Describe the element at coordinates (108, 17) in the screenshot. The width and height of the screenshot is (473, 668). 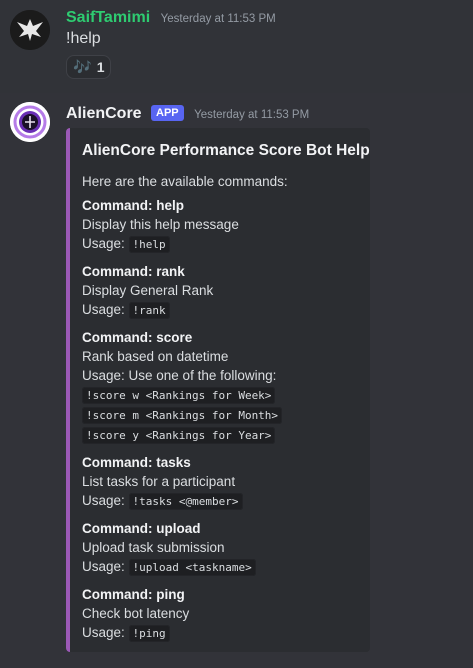
I see `author-name: SaifTamimi` at that location.